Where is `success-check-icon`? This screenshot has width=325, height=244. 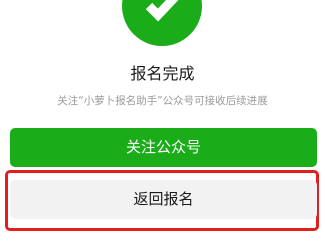 success-check-icon is located at coordinates (162, 23).